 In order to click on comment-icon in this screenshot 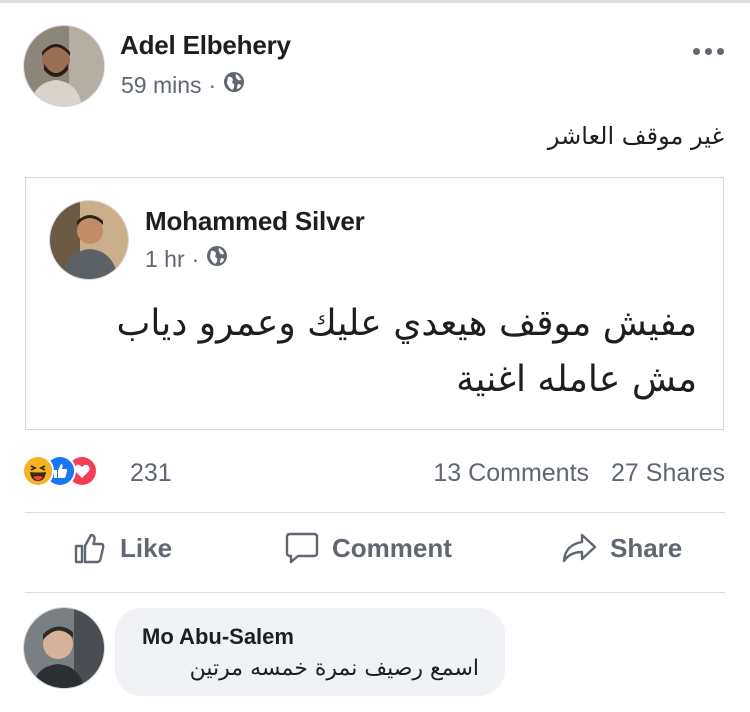, I will do `click(302, 548)`.